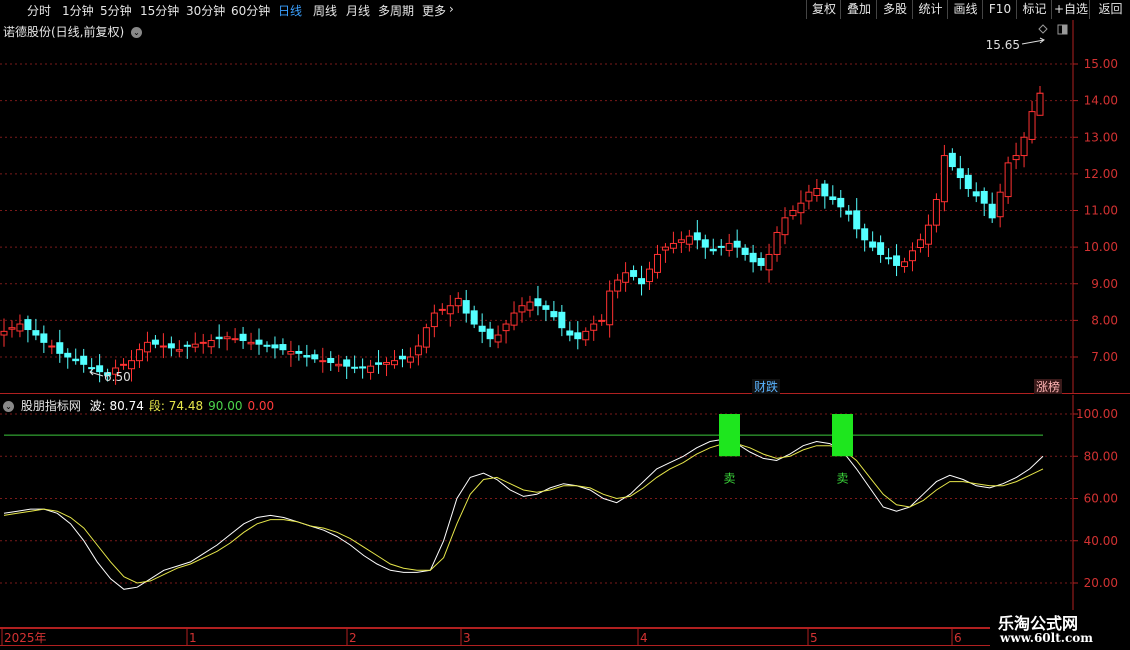 This screenshot has height=650, width=1130. What do you see at coordinates (644, 638) in the screenshot?
I see `x-tick-label: 4` at bounding box center [644, 638].